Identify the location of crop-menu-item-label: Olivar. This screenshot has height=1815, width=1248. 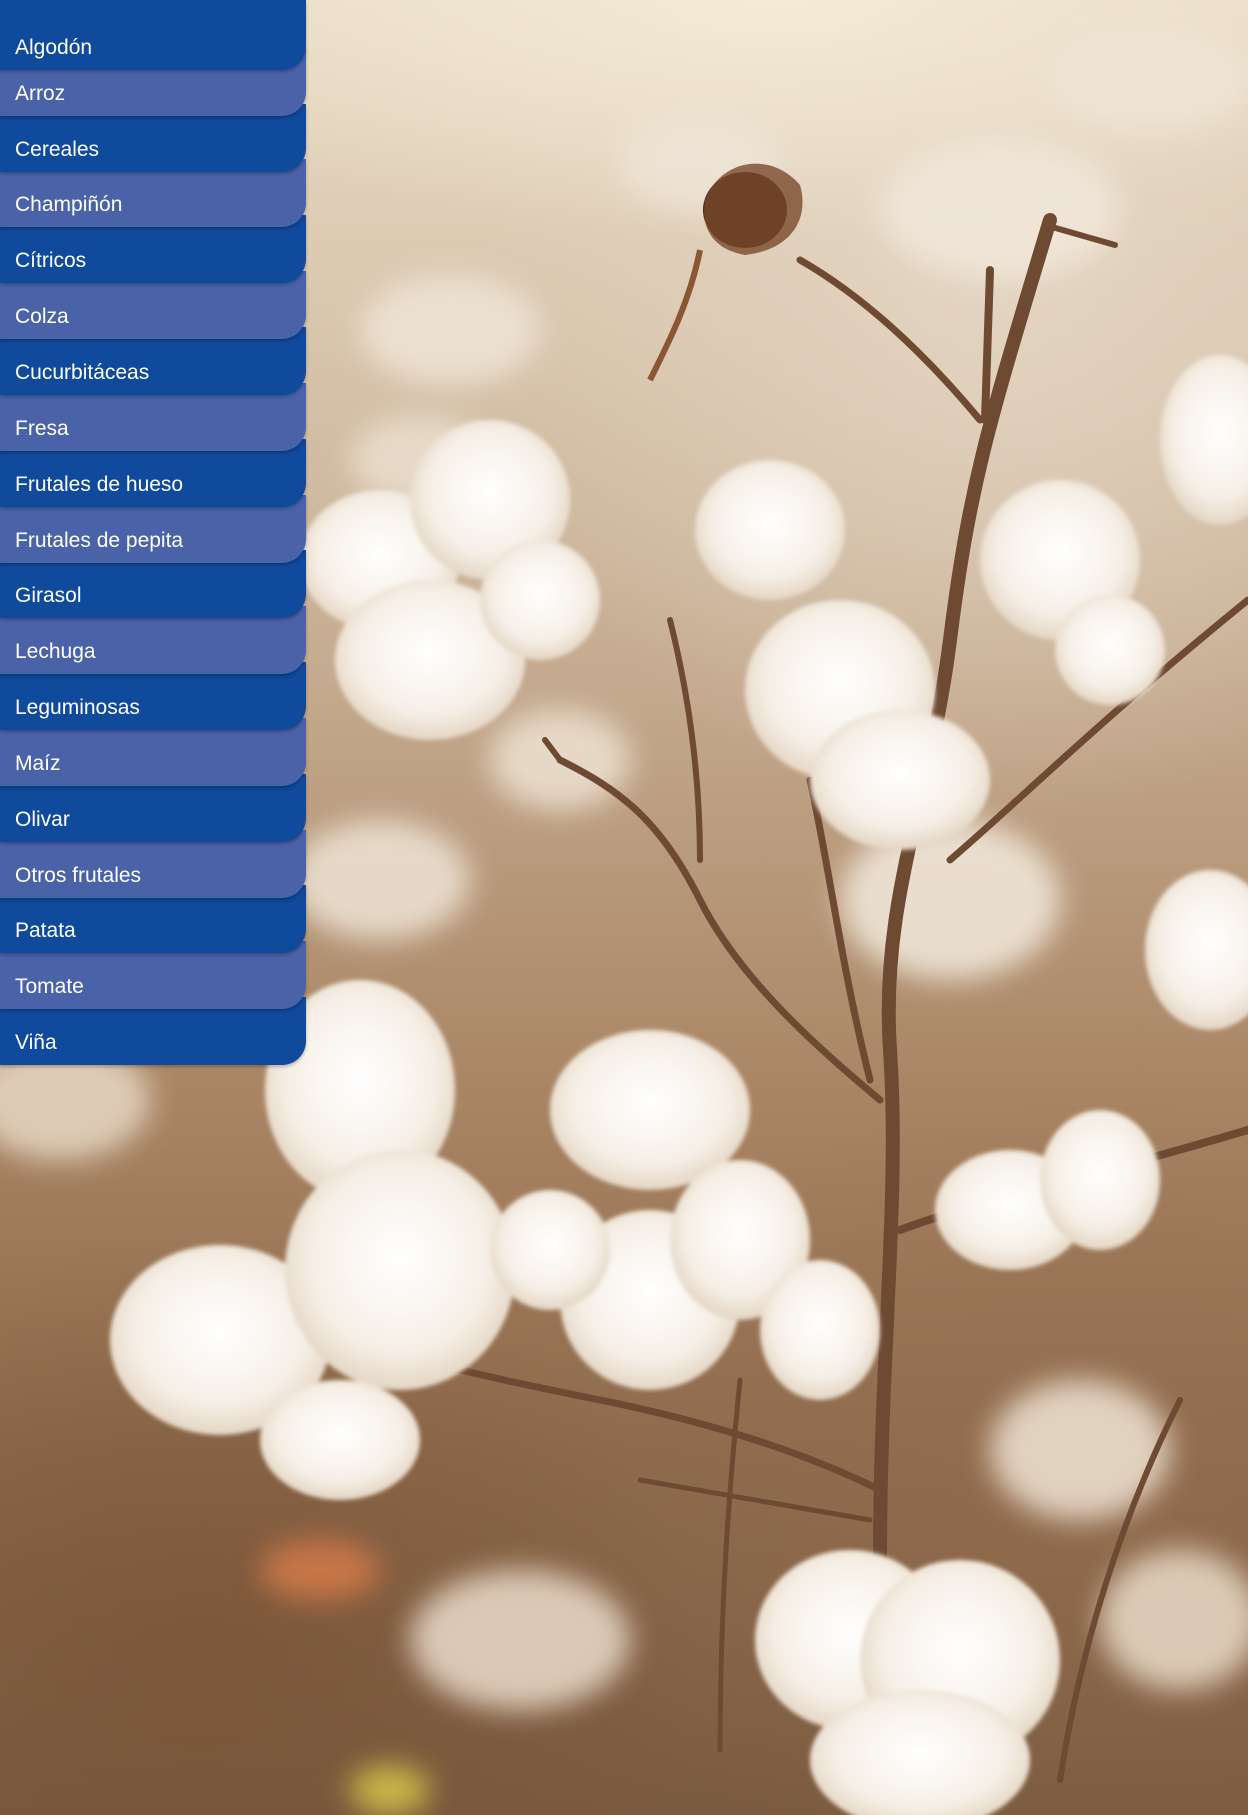
(42, 819).